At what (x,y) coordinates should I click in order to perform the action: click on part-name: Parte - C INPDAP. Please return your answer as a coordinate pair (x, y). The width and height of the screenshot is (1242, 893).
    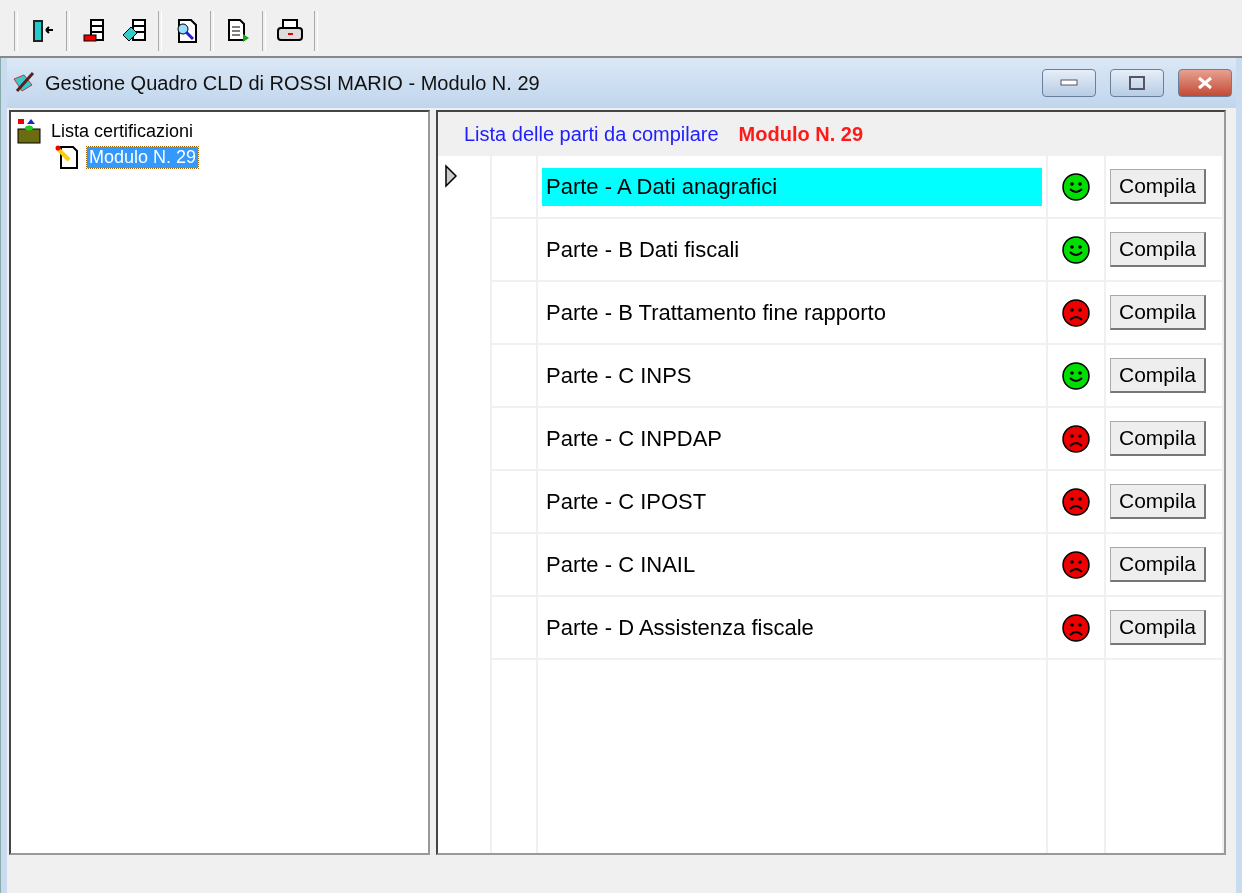
    Looking at the image, I should click on (634, 438).